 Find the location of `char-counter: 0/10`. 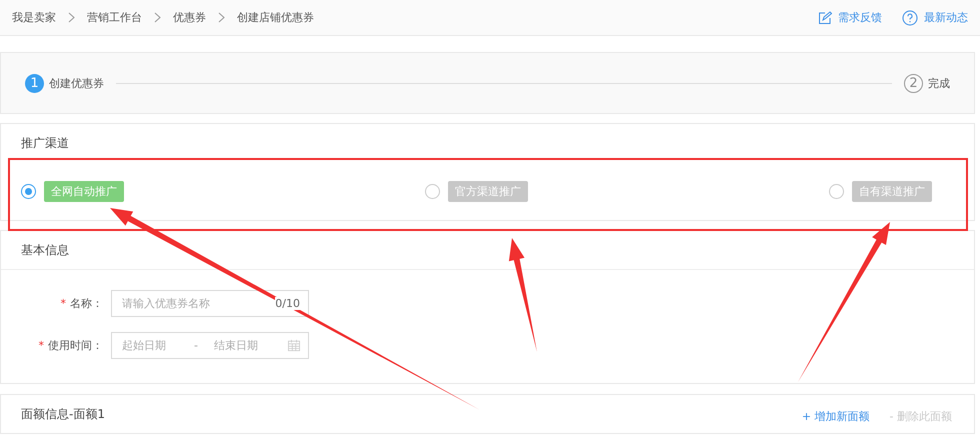

char-counter: 0/10 is located at coordinates (287, 303).